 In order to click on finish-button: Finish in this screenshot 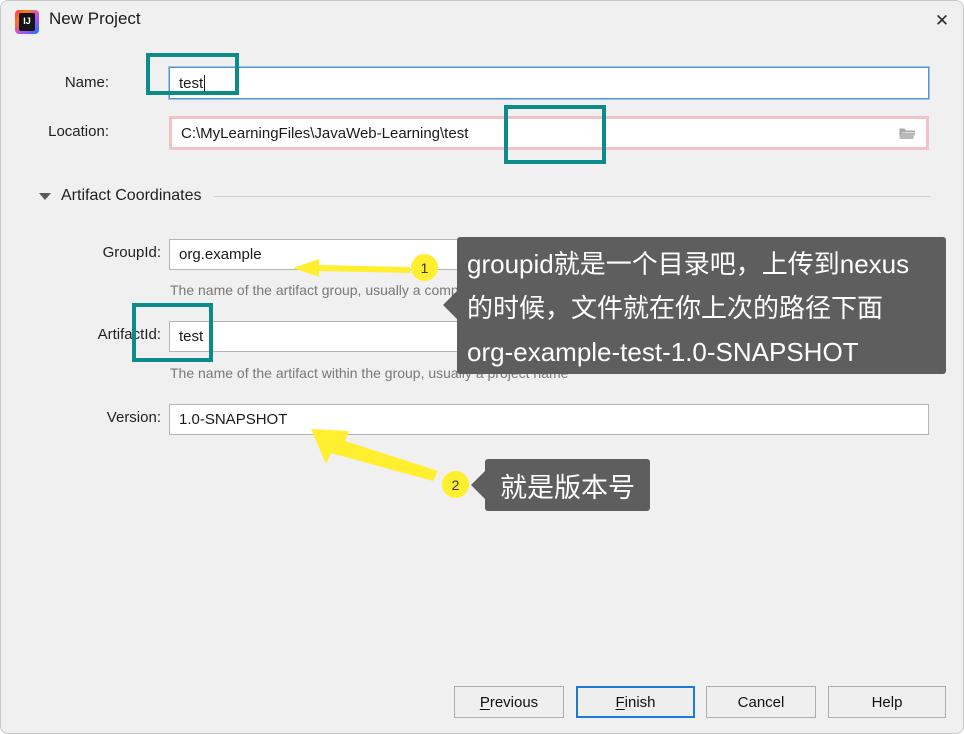, I will do `click(635, 702)`.